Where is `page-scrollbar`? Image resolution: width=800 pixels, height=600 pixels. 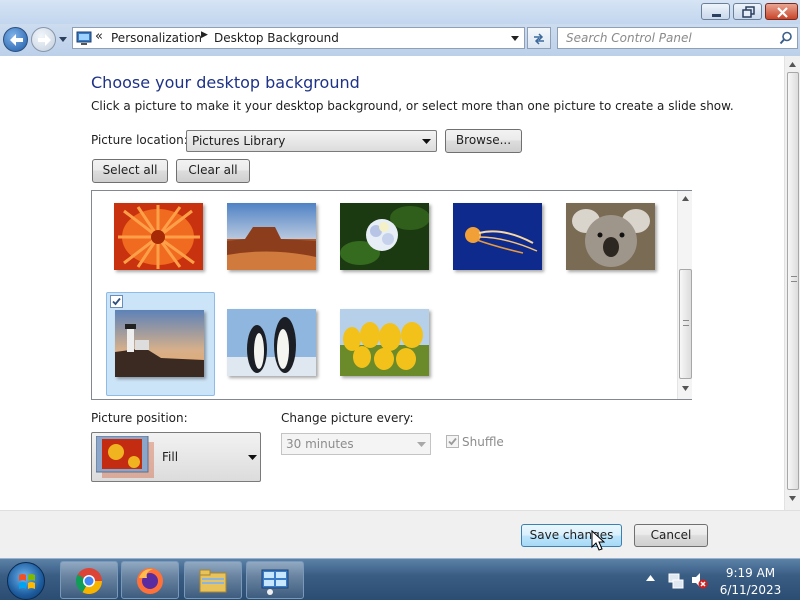 page-scrollbar is located at coordinates (792, 283).